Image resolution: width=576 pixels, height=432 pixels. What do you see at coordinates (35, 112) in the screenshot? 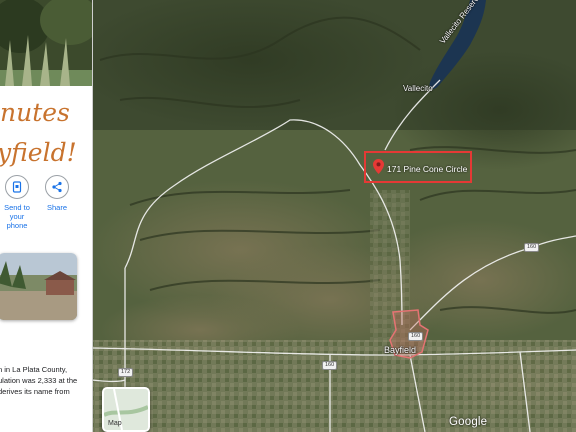
I see `headline-line-1: nutes` at bounding box center [35, 112].